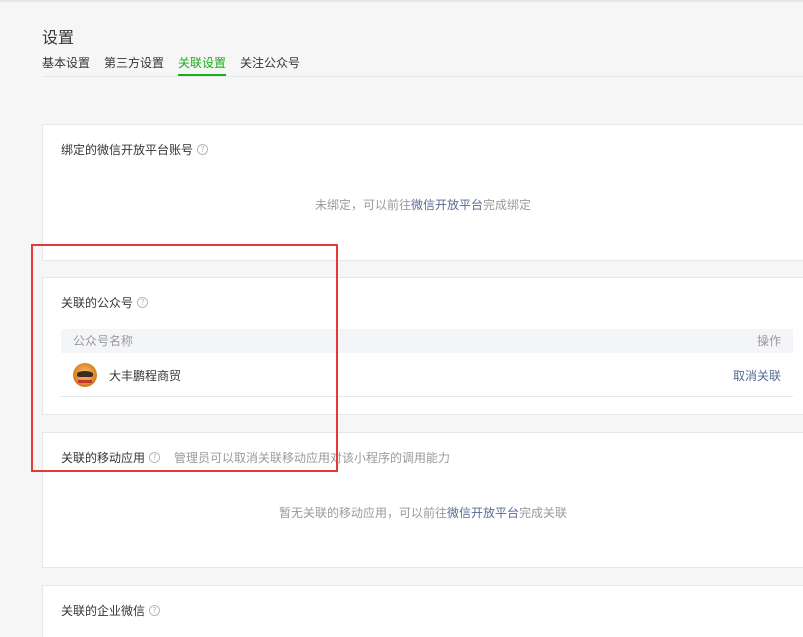  Describe the element at coordinates (66, 65) in the screenshot. I see `tab-basic-settings: 基本设置` at that location.